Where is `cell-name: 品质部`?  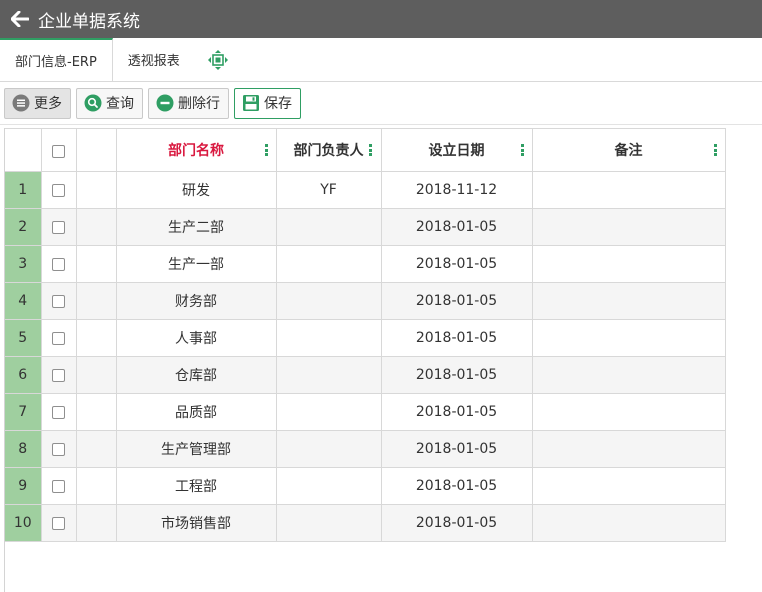 cell-name: 品质部 is located at coordinates (196, 412).